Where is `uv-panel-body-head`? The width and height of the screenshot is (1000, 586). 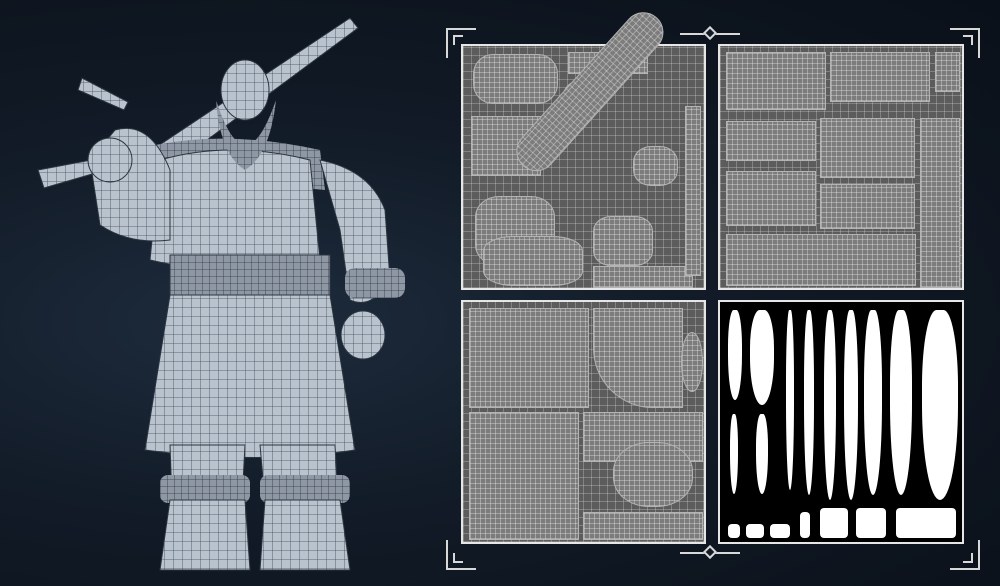
uv-panel-body-head is located at coordinates (583, 422).